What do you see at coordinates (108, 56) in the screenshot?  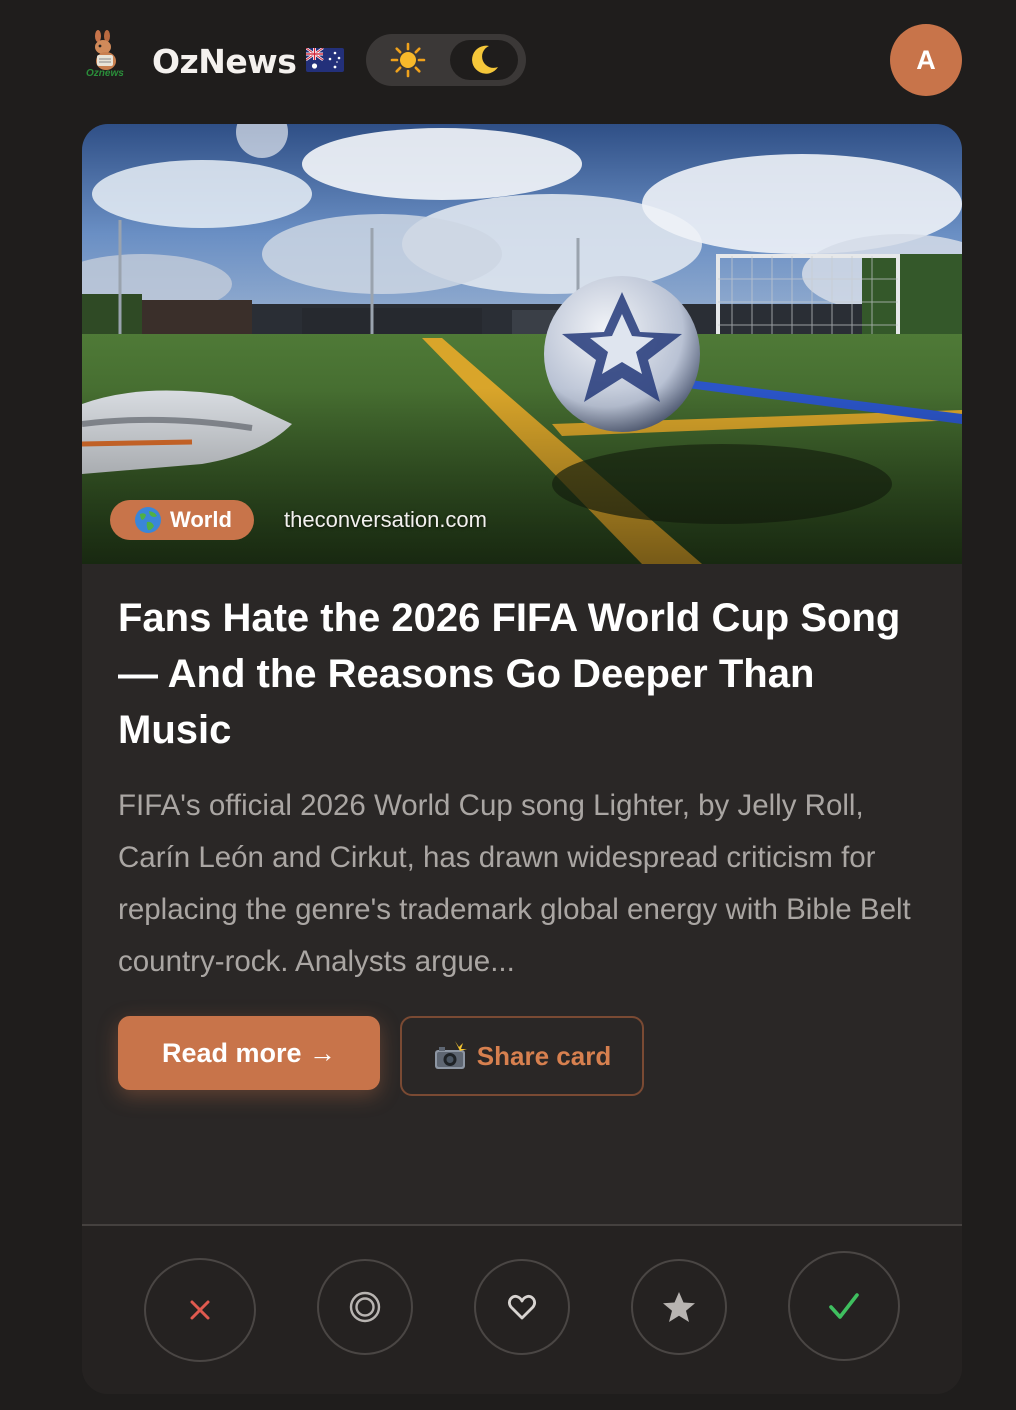 I see `oznews-logo: Oznews` at bounding box center [108, 56].